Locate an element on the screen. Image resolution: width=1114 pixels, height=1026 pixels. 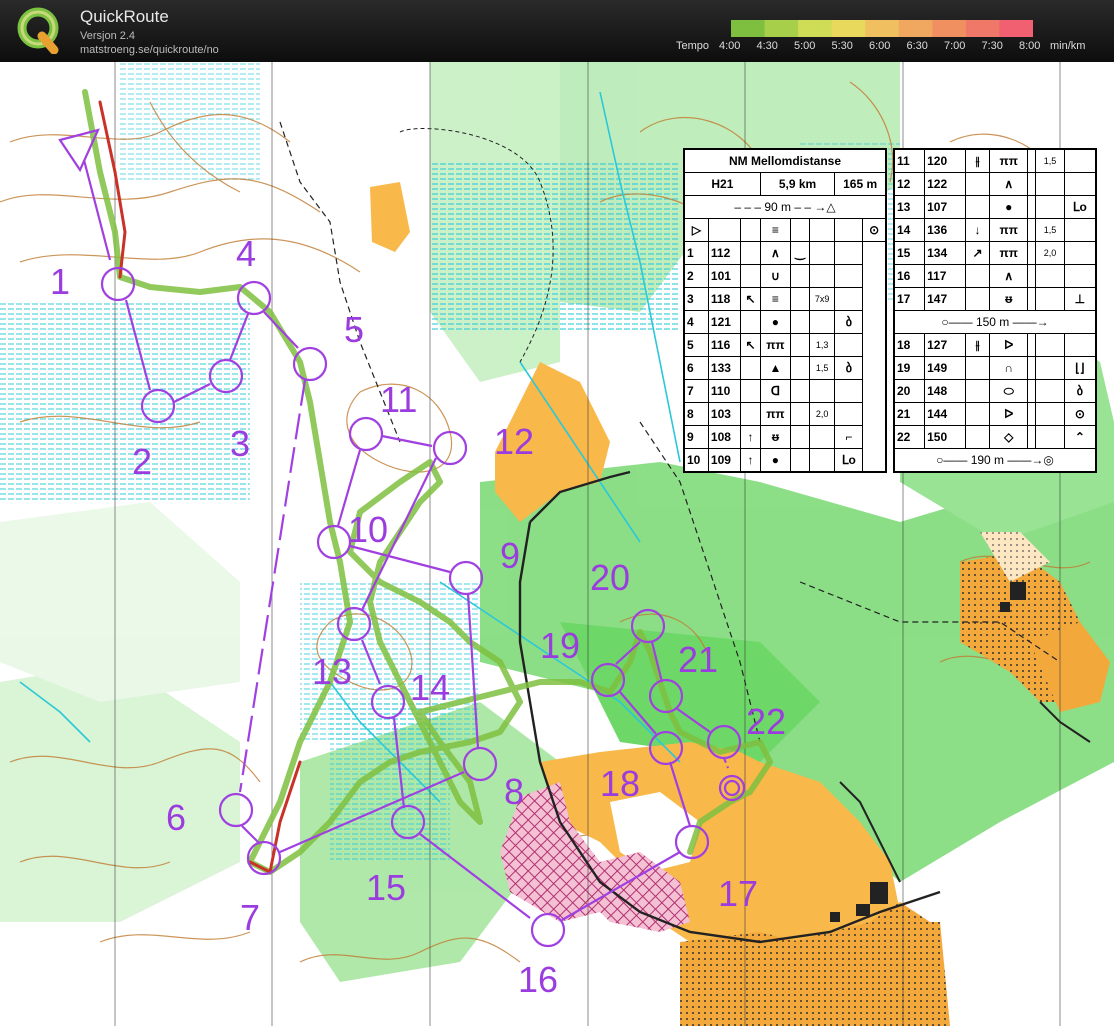
control-number-label: 18 is located at coordinates (620, 783).